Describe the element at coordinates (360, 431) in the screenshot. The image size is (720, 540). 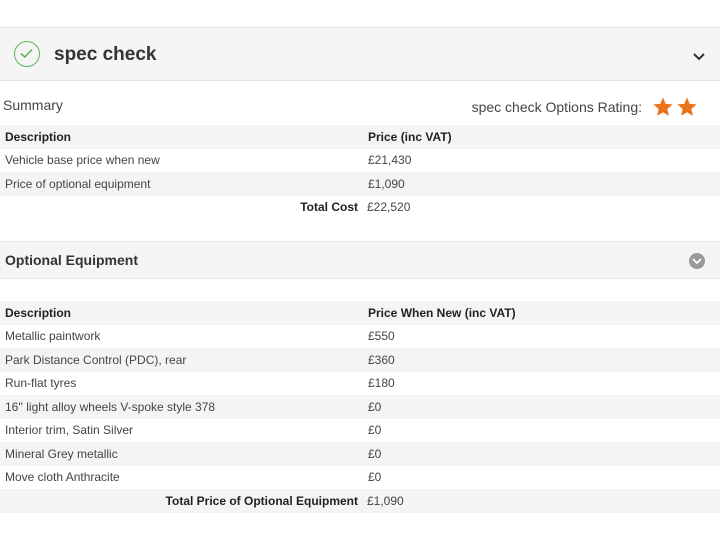
I see `table-row: Interior trim, Satin Silver £0` at that location.